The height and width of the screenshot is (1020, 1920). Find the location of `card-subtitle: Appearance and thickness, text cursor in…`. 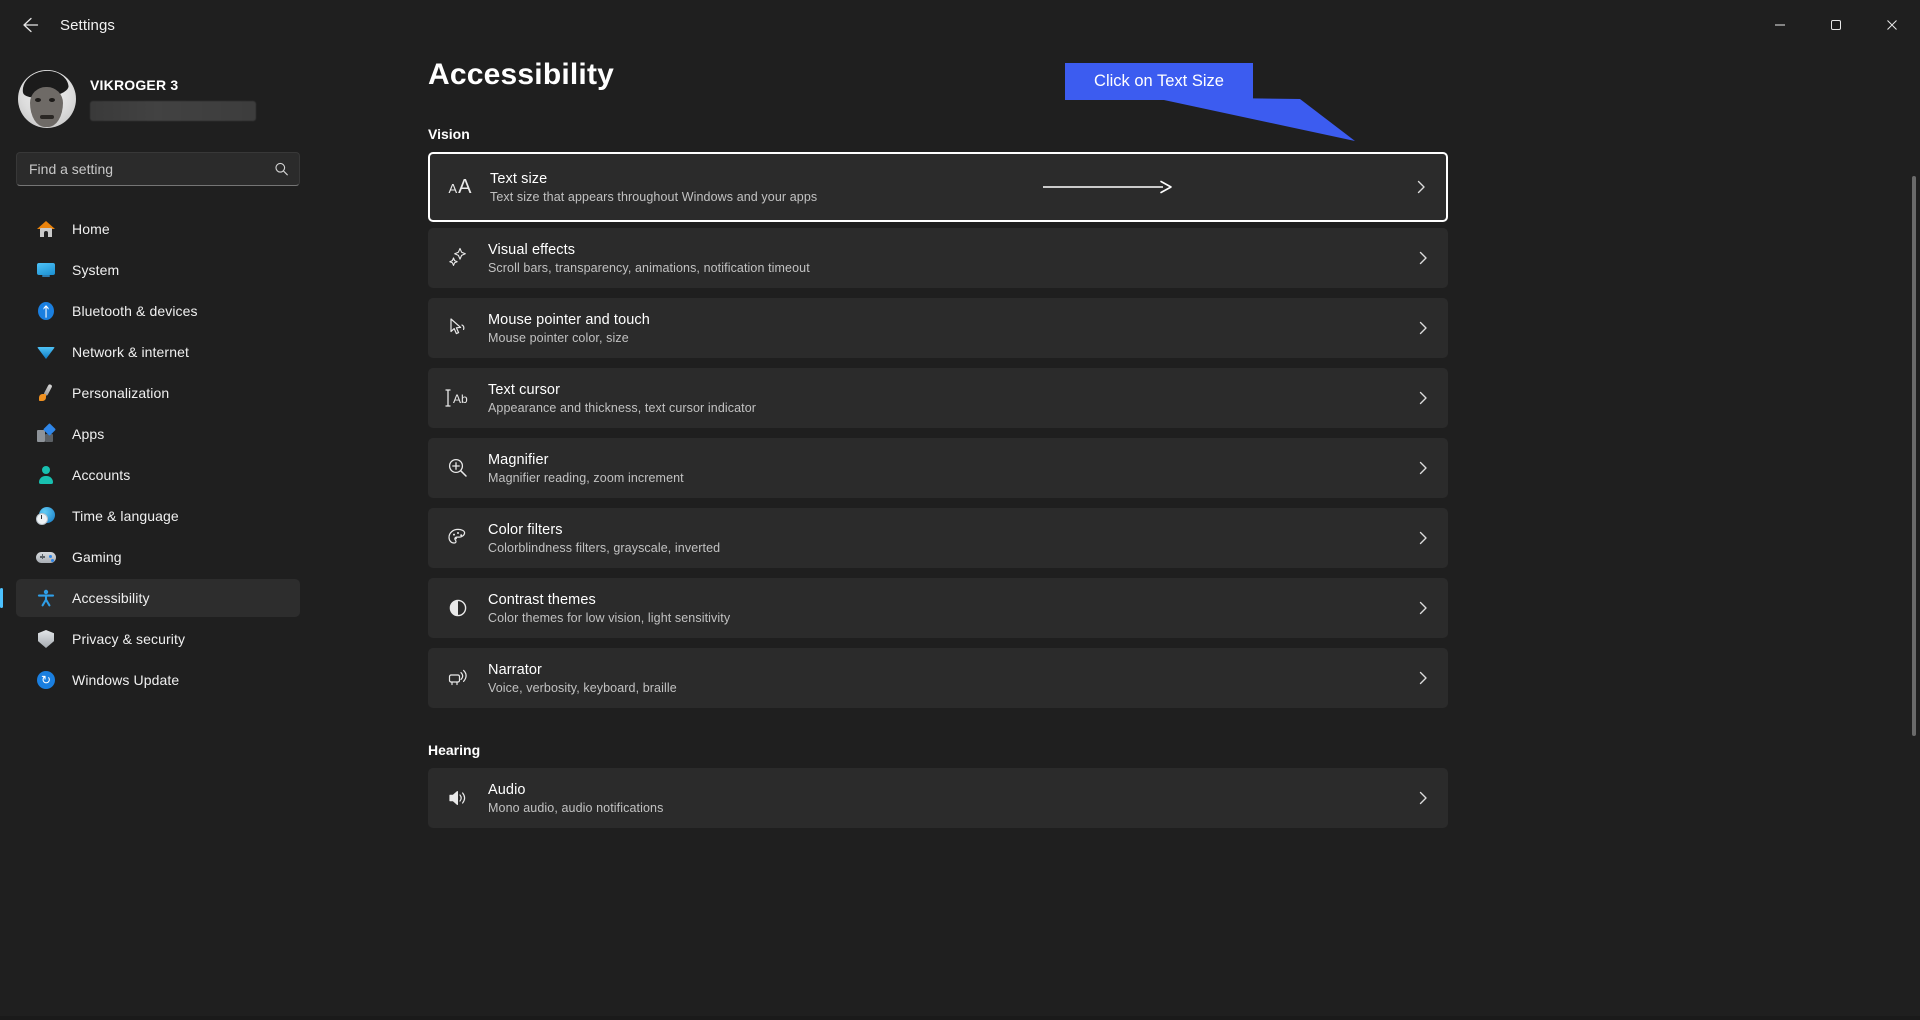

card-subtitle: Appearance and thickness, text cursor in… is located at coordinates (622, 407).